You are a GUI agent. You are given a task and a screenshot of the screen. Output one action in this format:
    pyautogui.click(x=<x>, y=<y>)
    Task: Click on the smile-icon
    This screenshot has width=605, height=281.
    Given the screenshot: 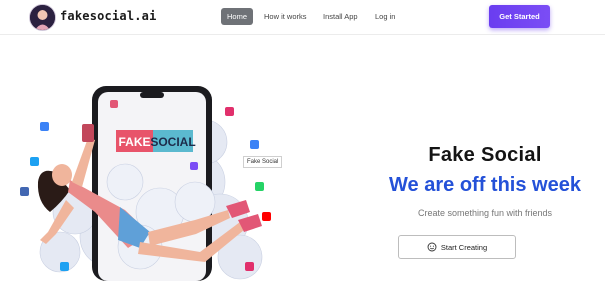 What is the action you would take?
    pyautogui.click(x=432, y=247)
    